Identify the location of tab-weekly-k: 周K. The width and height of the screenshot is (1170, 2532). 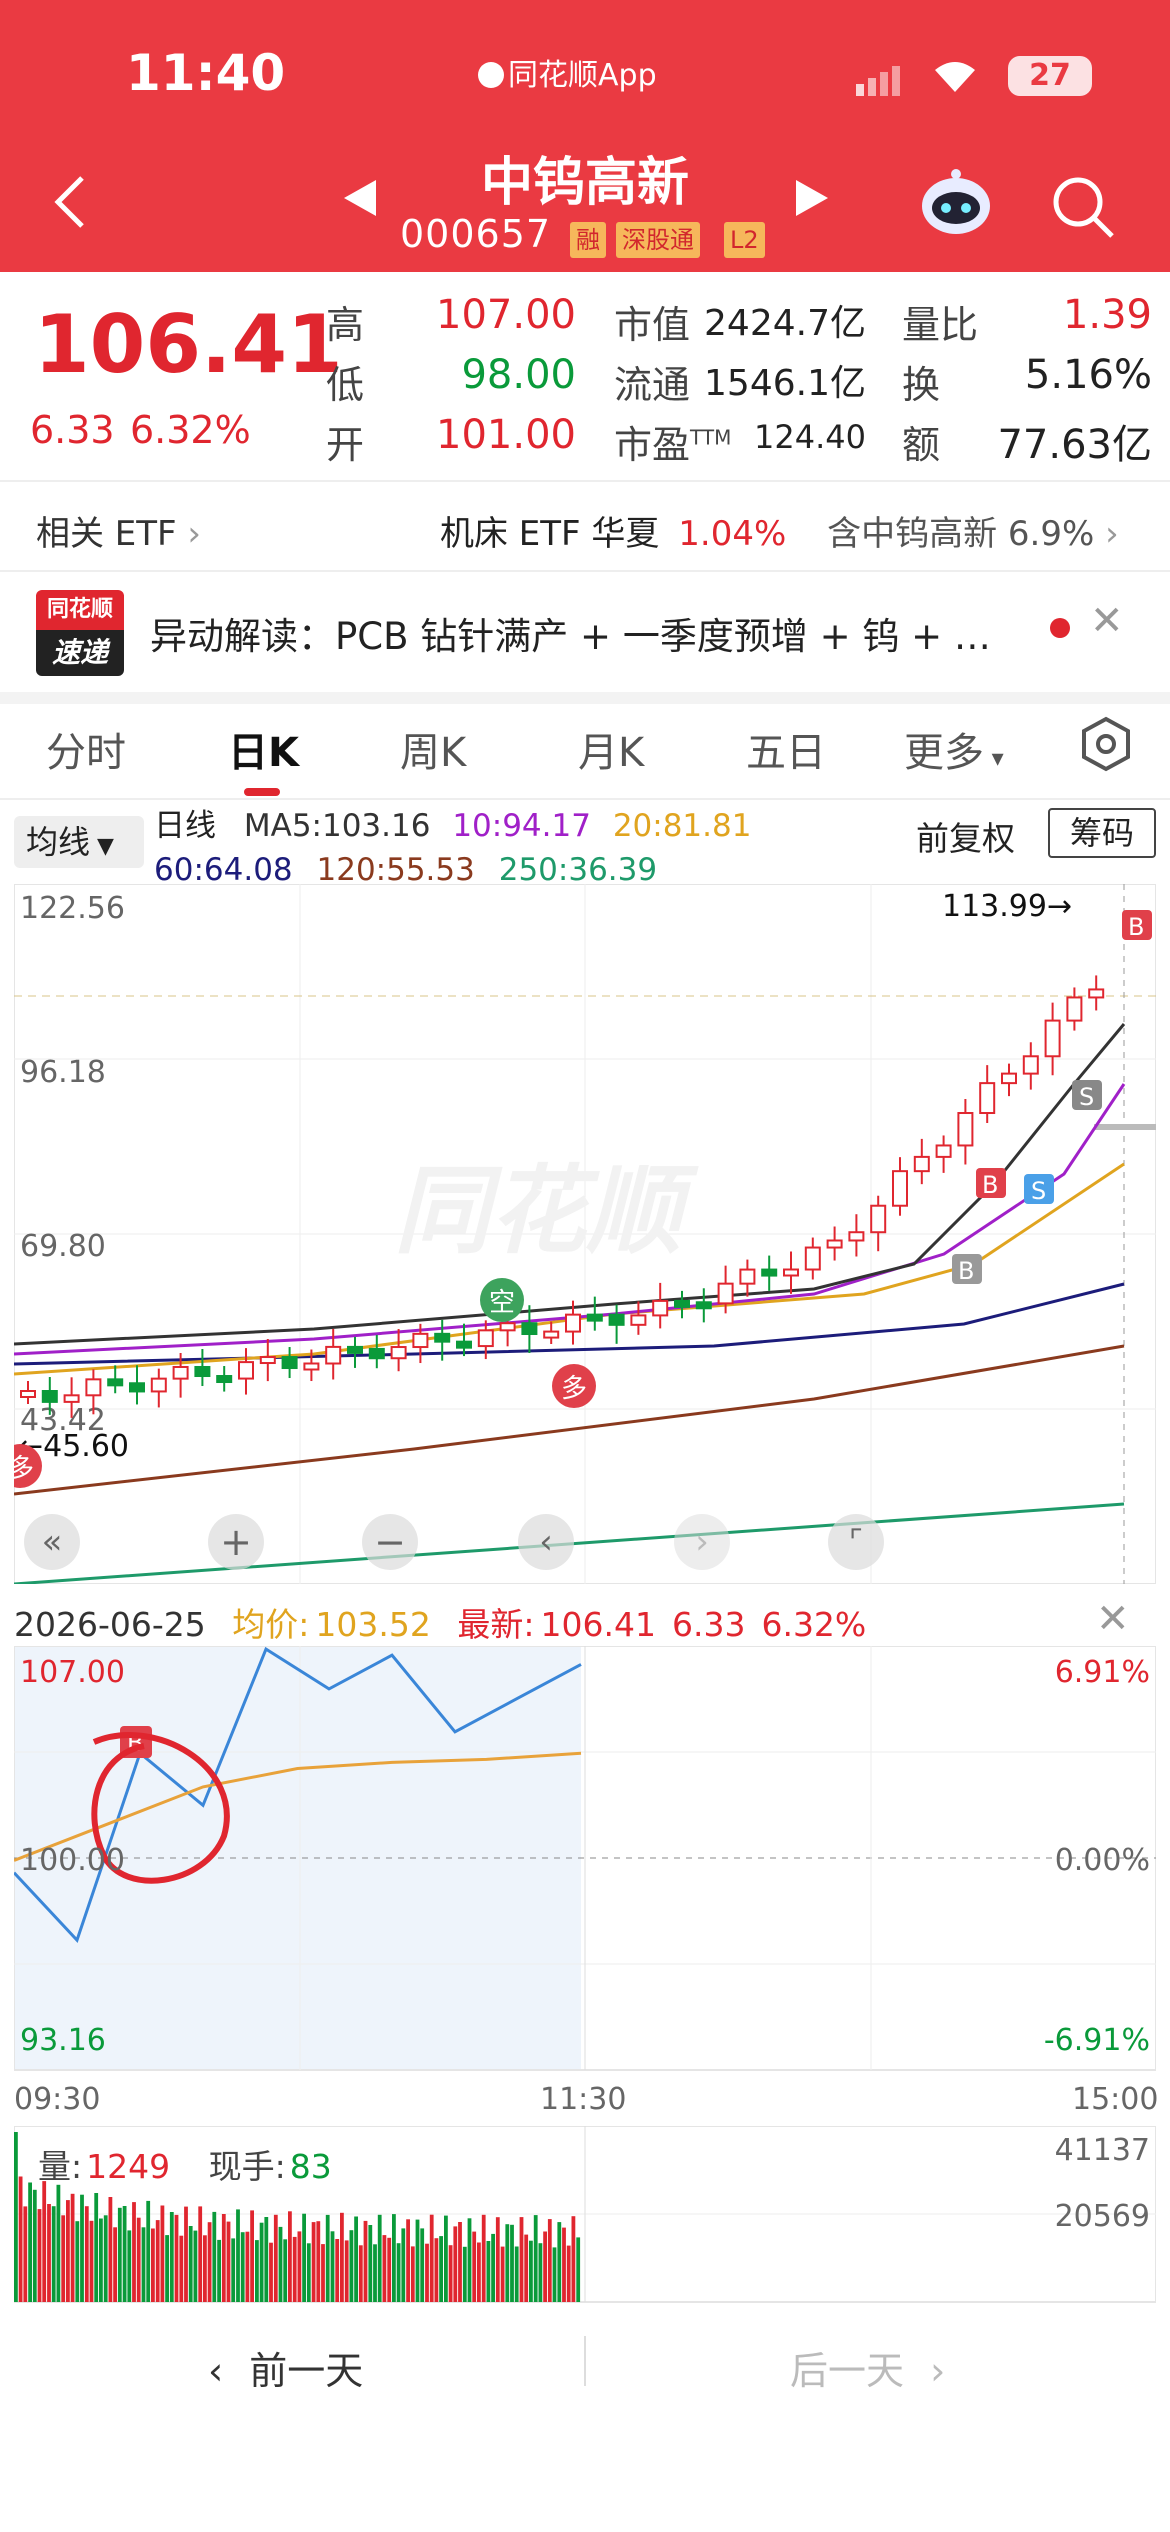
(433, 749).